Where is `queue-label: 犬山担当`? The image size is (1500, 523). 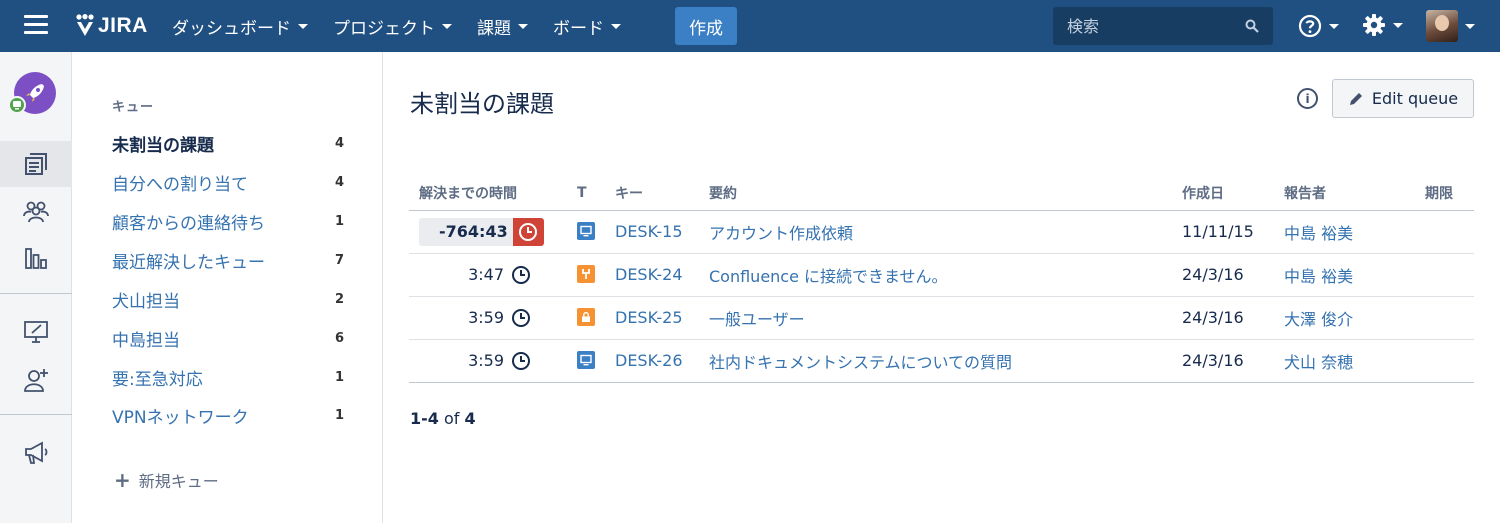 queue-label: 犬山担当 is located at coordinates (146, 301).